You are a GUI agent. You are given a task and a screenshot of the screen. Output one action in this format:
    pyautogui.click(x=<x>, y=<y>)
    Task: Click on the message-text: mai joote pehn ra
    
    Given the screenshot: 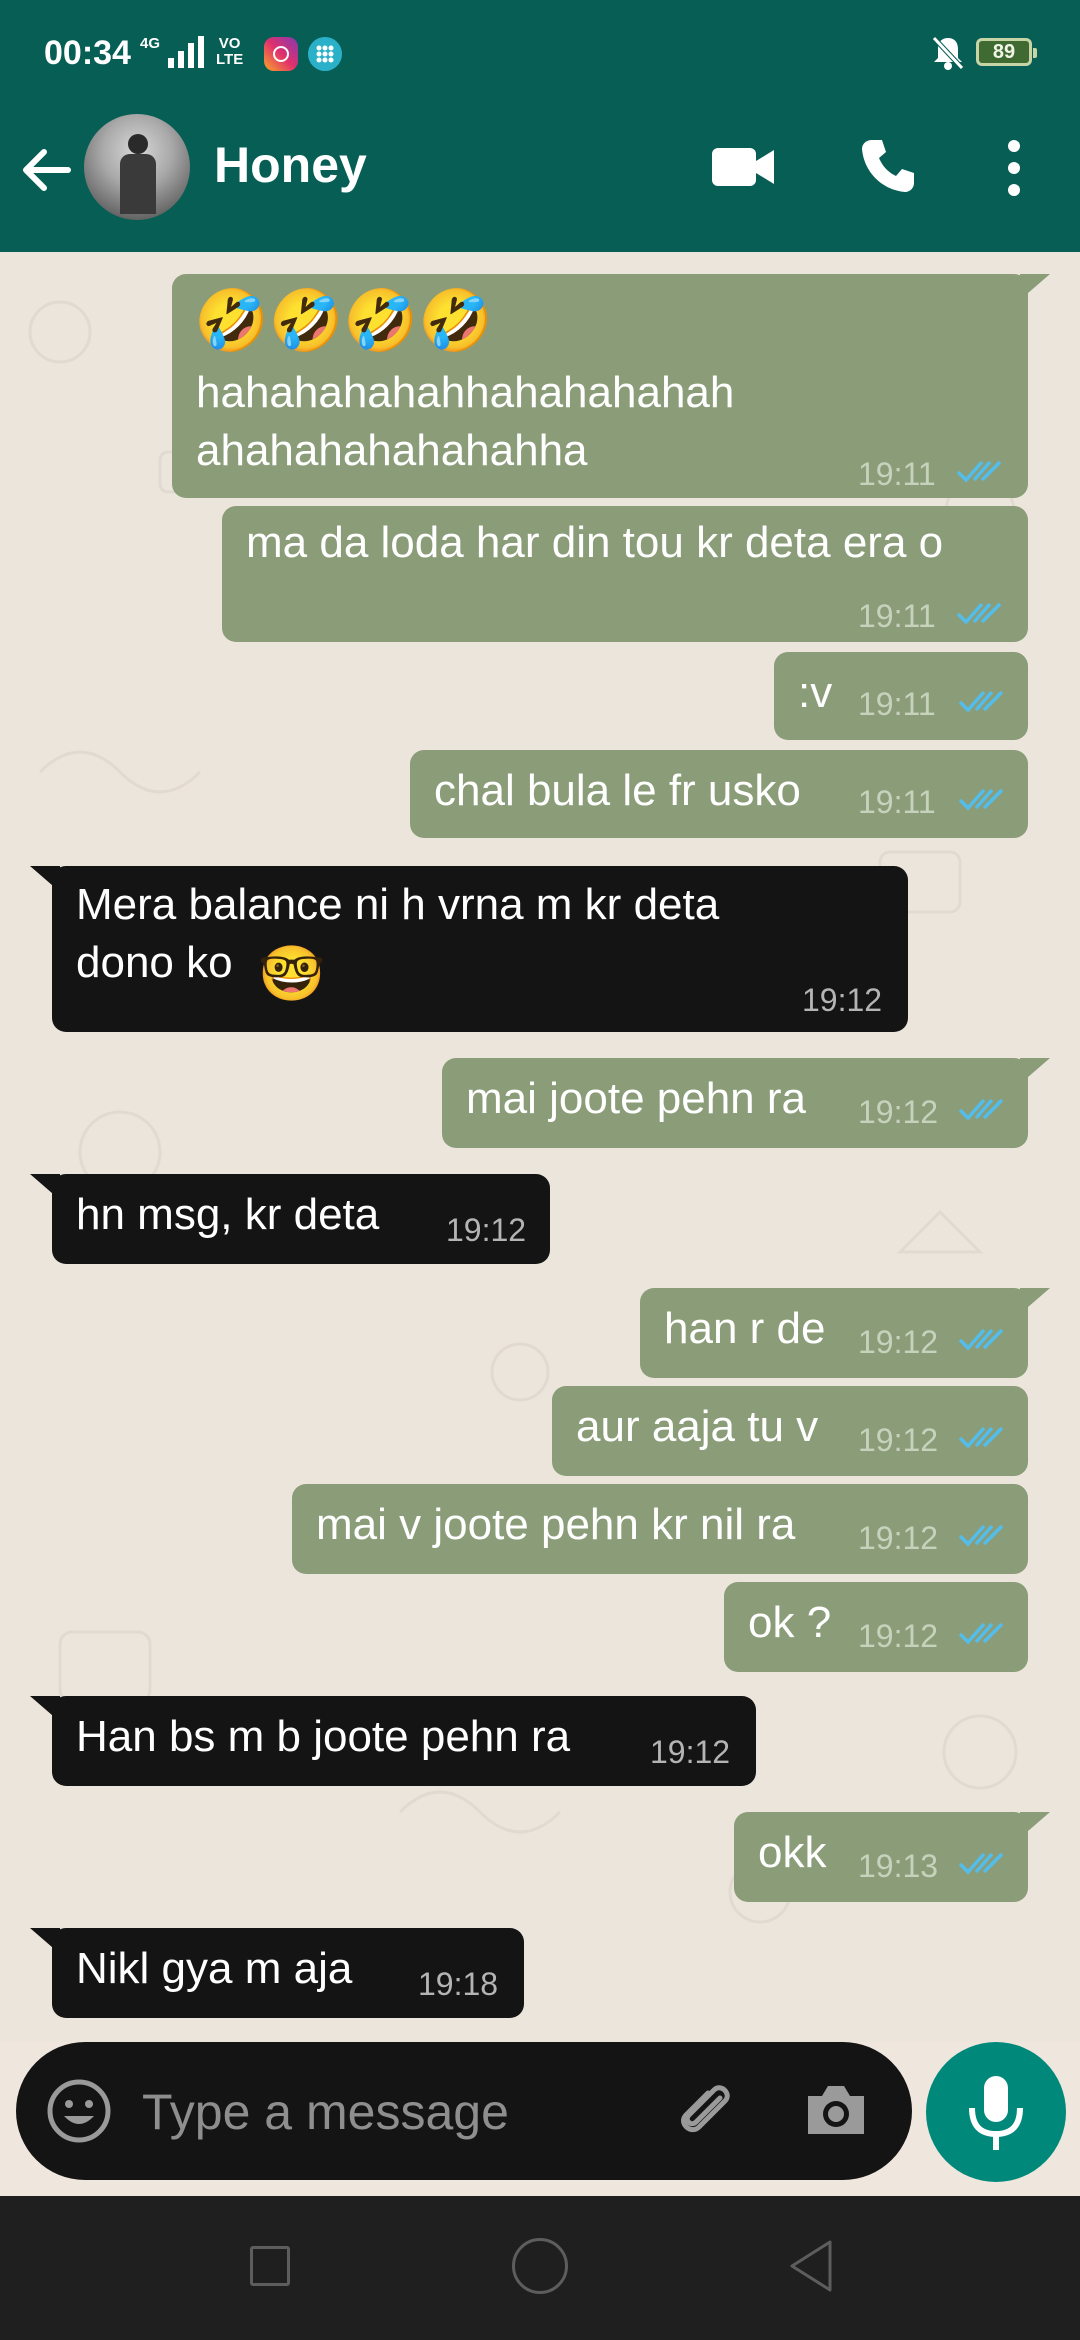 What is the action you would take?
    pyautogui.click(x=636, y=1098)
    